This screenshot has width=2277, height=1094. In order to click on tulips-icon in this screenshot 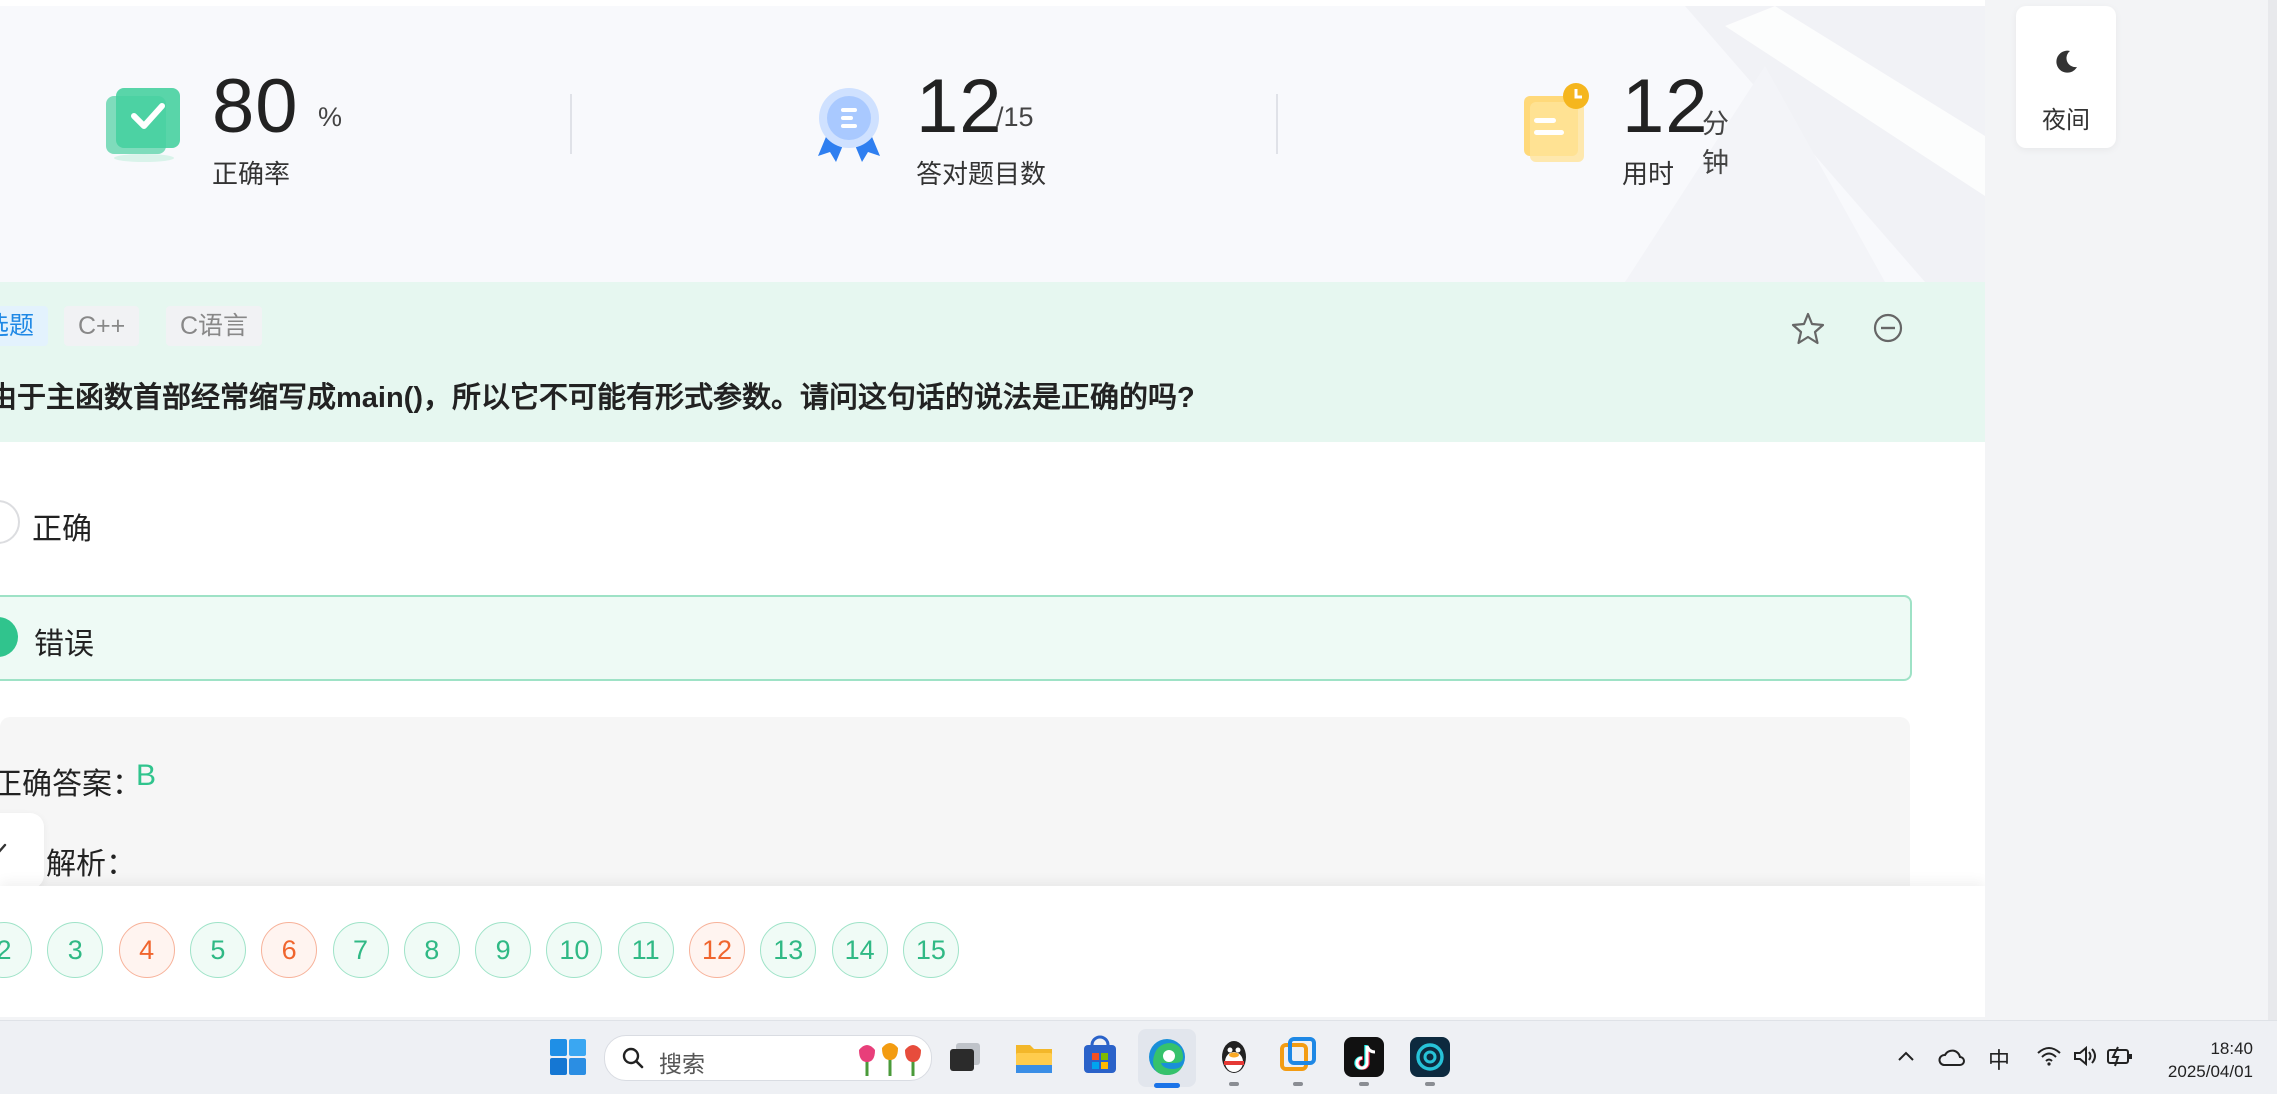, I will do `click(890, 1059)`.